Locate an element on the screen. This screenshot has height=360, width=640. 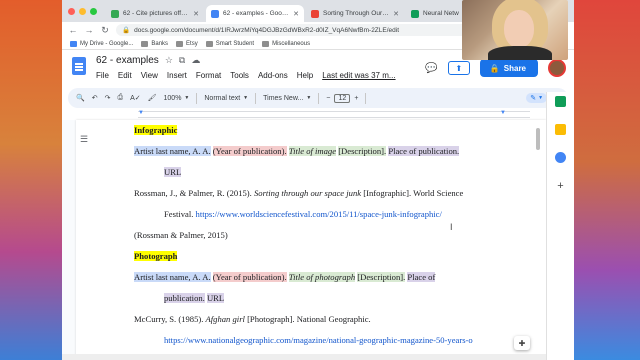
share-button: 🔒 Share is located at coordinates (508, 68).